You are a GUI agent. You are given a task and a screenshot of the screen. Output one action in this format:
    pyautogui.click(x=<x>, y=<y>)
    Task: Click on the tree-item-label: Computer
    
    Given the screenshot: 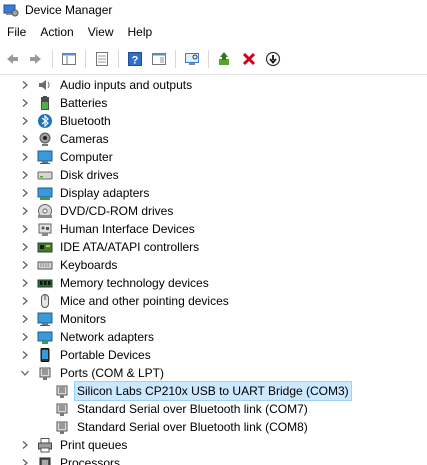 What is the action you would take?
    pyautogui.click(x=86, y=157)
    